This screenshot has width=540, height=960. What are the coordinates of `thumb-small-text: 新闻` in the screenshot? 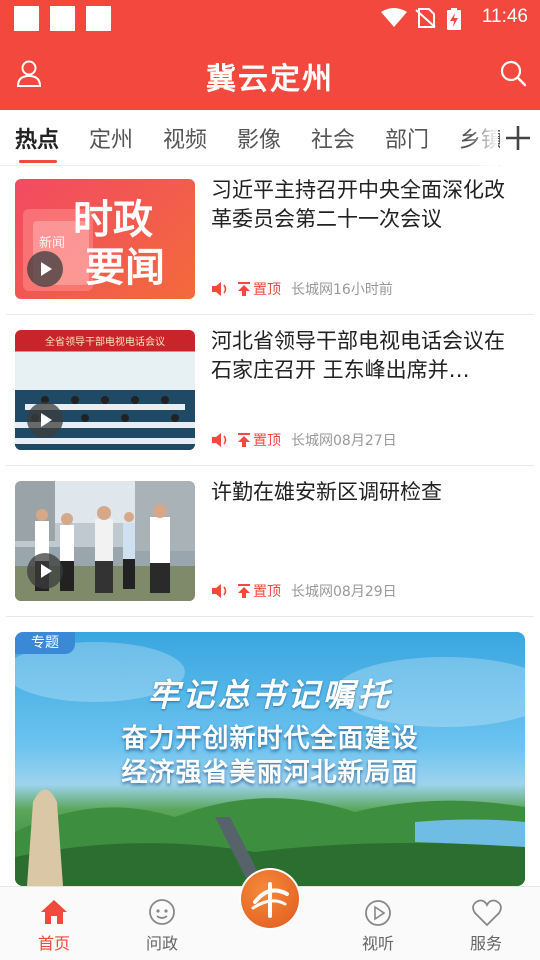 It's located at (52, 243).